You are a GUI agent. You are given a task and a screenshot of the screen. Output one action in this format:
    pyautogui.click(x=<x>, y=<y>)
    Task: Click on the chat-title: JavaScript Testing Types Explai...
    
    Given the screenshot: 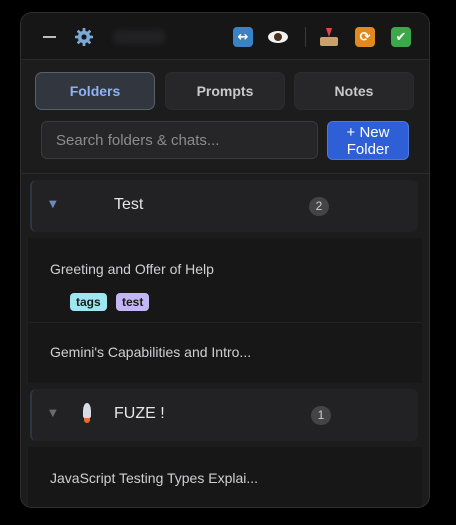 What is the action you would take?
    pyautogui.click(x=154, y=478)
    